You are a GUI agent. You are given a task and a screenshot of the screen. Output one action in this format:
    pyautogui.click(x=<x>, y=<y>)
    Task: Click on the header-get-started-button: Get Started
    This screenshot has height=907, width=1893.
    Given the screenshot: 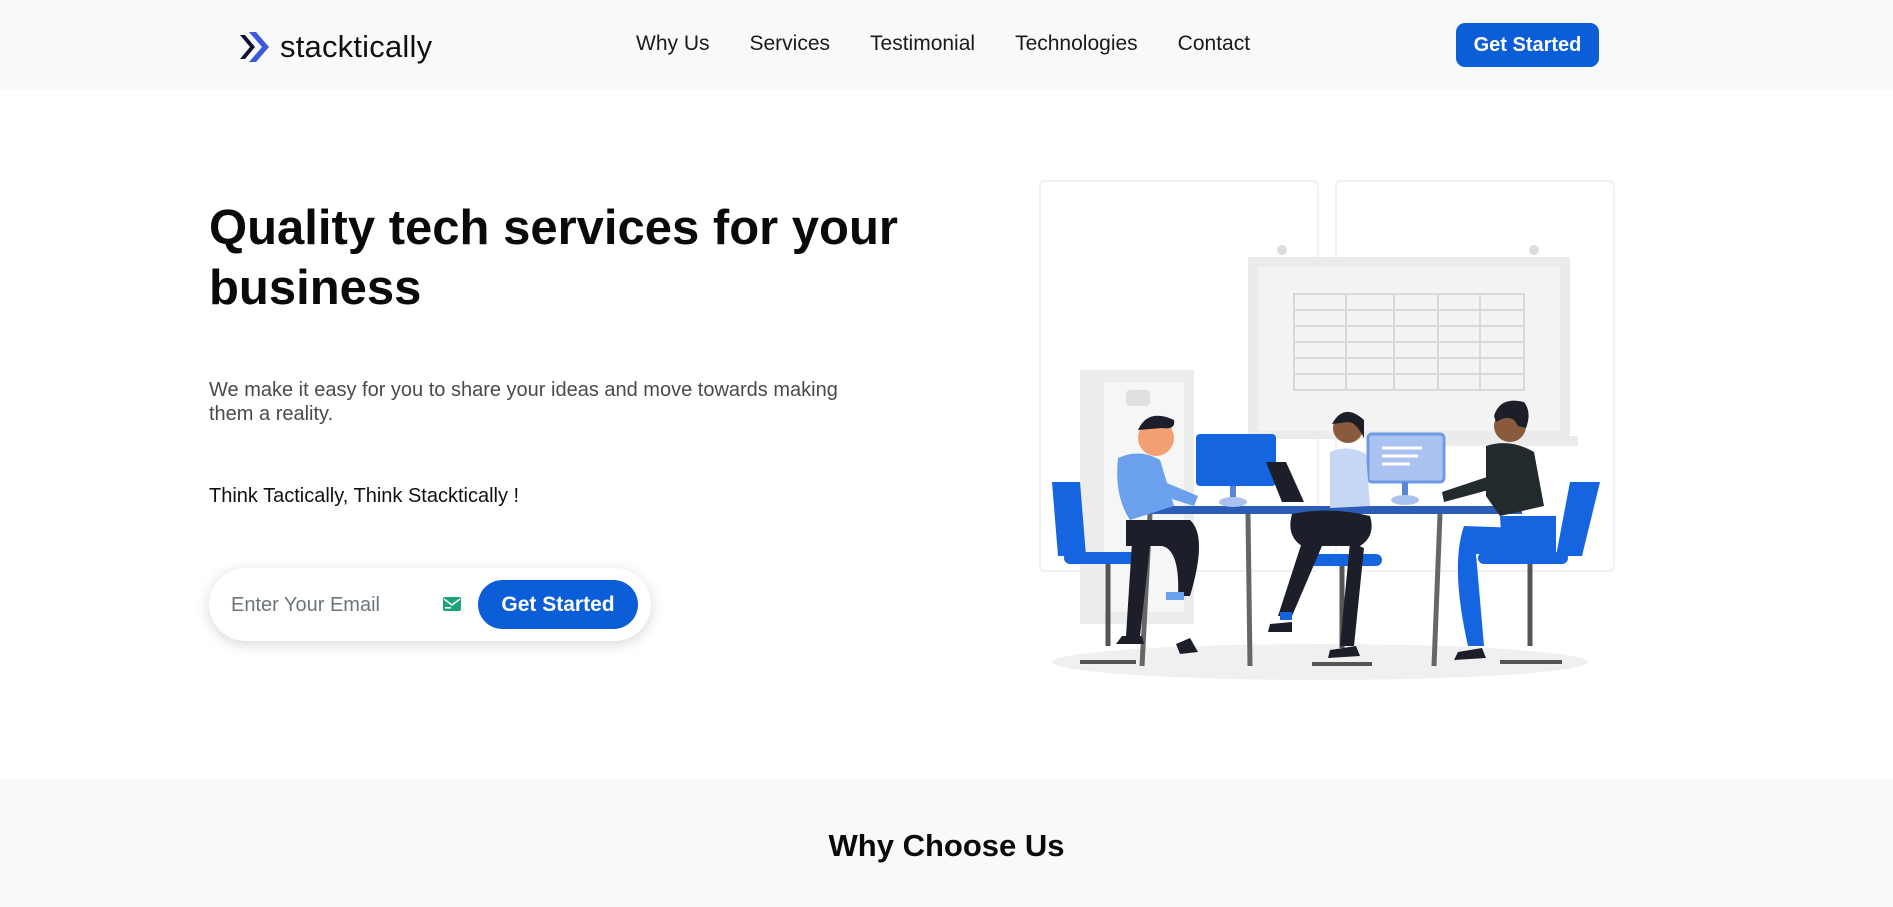 What is the action you would take?
    pyautogui.click(x=1527, y=45)
    